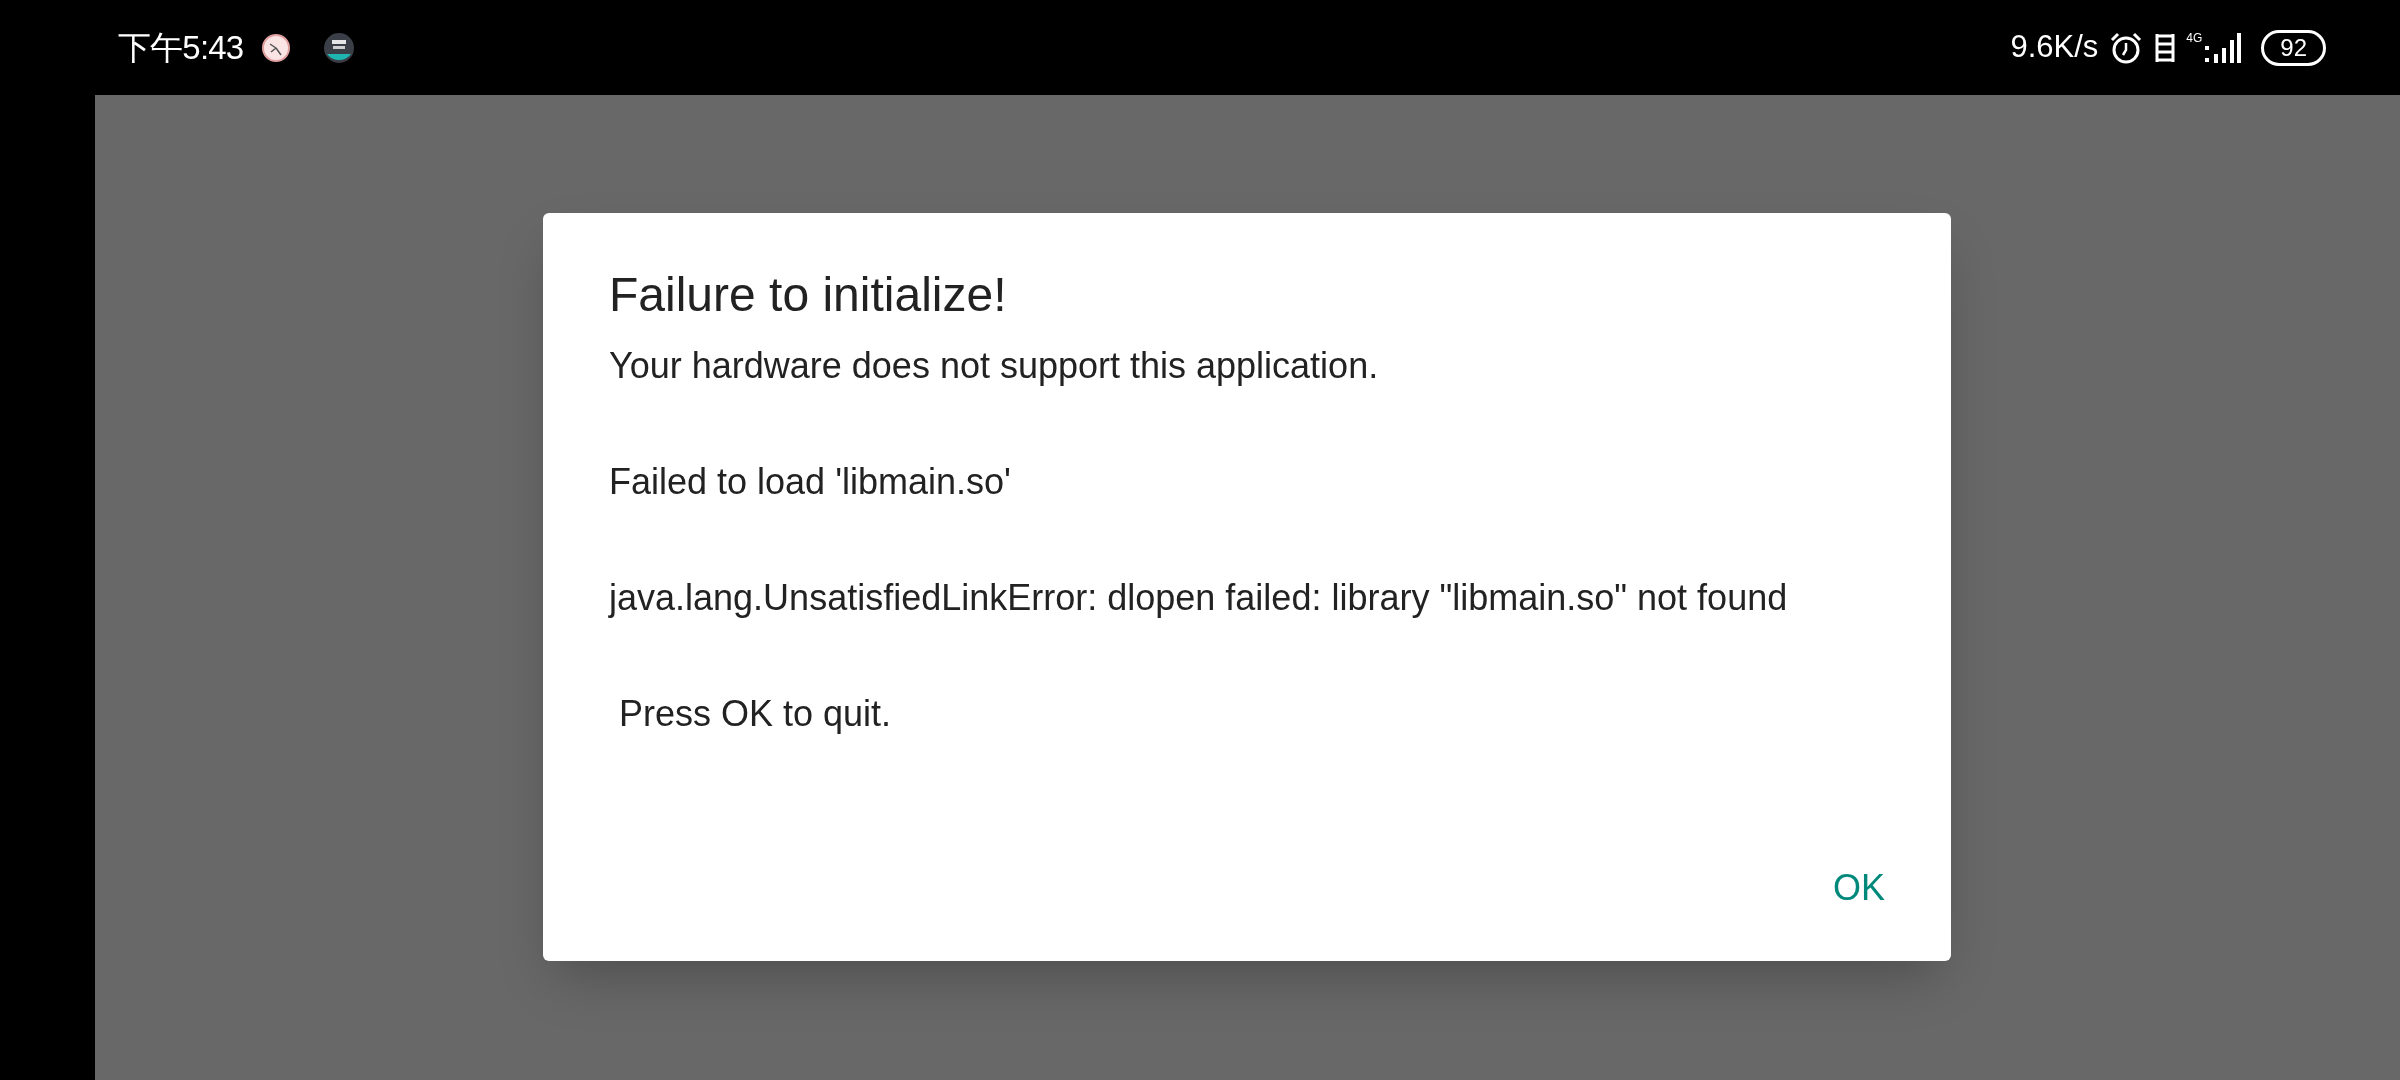 The image size is (2400, 1080). I want to click on dialog-message: Your hardware does not support this application., so click(994, 366).